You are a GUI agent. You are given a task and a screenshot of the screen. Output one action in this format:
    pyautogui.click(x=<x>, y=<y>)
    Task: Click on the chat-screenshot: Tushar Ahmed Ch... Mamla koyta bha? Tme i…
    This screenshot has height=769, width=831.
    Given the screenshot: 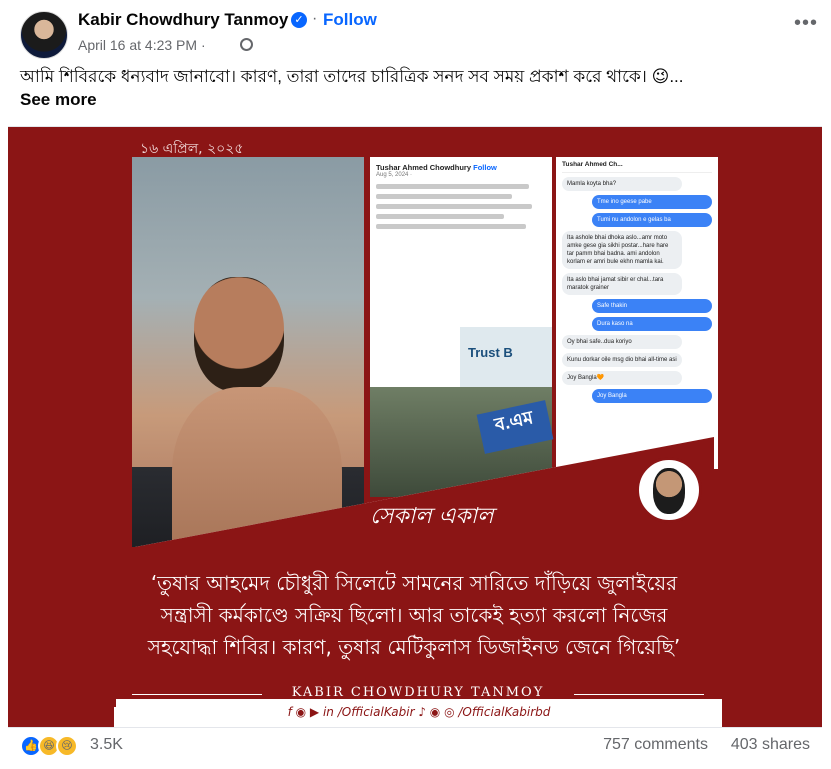 What is the action you would take?
    pyautogui.click(x=637, y=313)
    